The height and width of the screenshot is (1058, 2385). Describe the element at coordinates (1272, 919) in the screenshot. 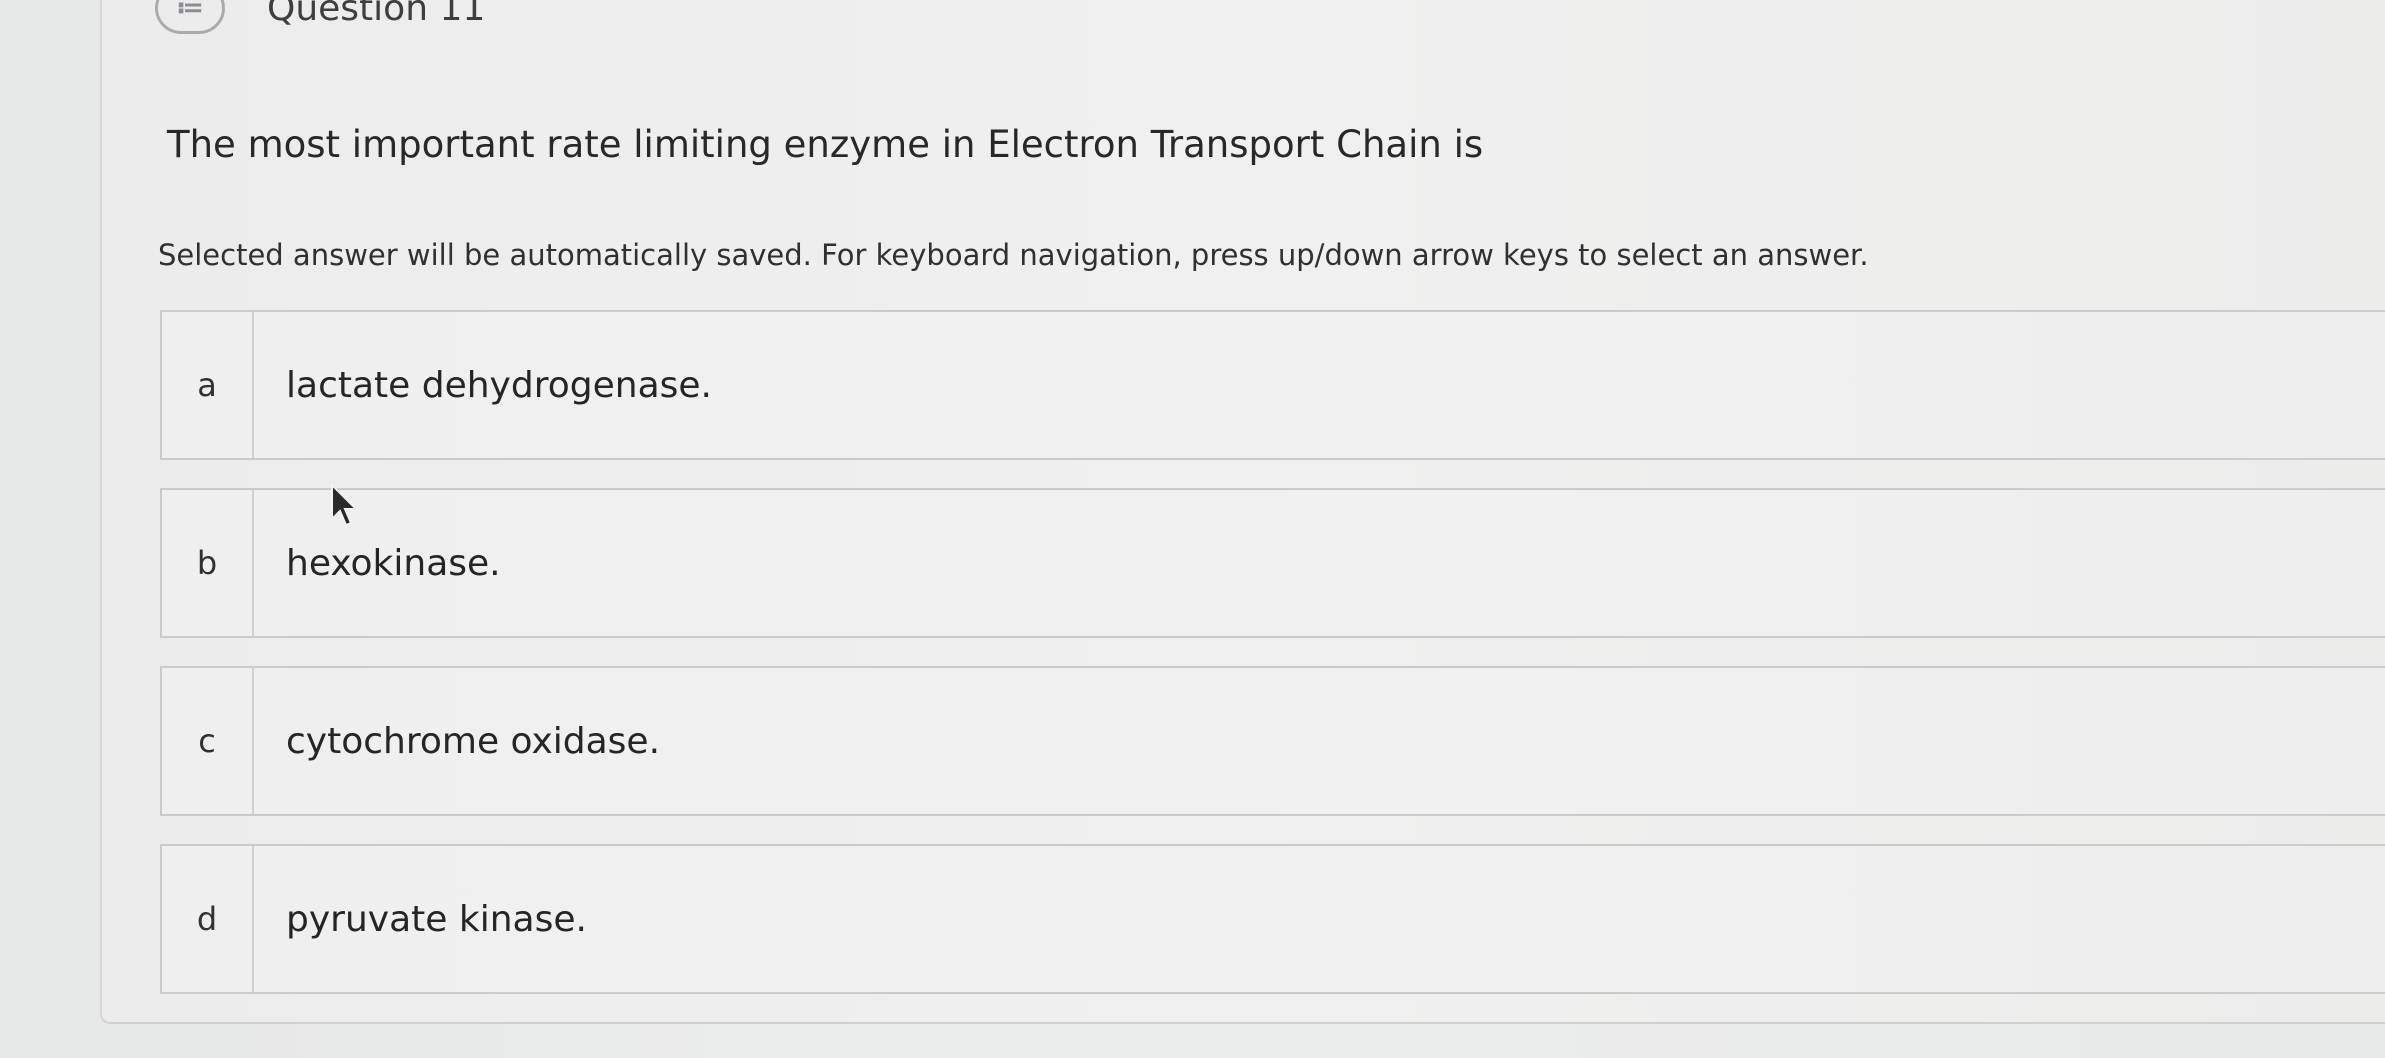

I see `answer-option-d: d pyruvate kinase.` at that location.